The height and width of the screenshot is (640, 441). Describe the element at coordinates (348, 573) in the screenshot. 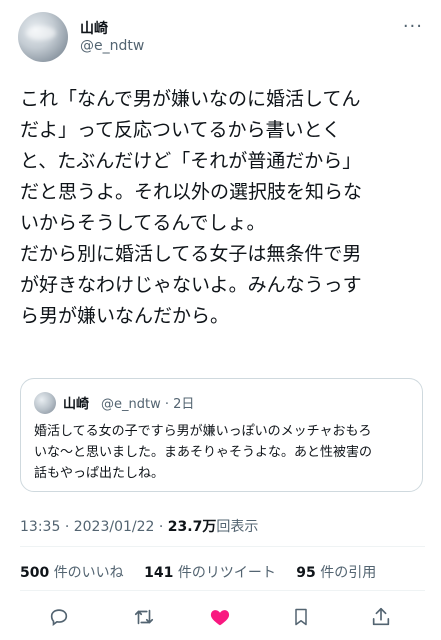

I see `quotes-label: 件の引用` at that location.